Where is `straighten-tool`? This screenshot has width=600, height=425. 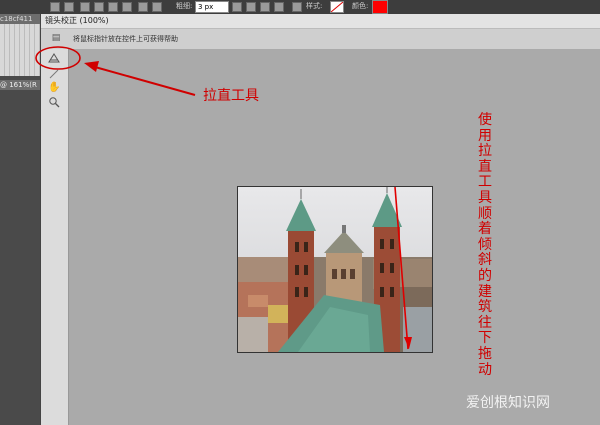
straighten-tool is located at coordinates (54, 58).